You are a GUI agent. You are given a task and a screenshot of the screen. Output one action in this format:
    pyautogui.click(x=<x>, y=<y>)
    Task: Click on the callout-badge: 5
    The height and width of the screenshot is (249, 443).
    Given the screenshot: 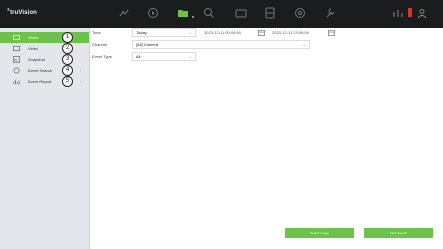 What is the action you would take?
    pyautogui.click(x=67, y=81)
    